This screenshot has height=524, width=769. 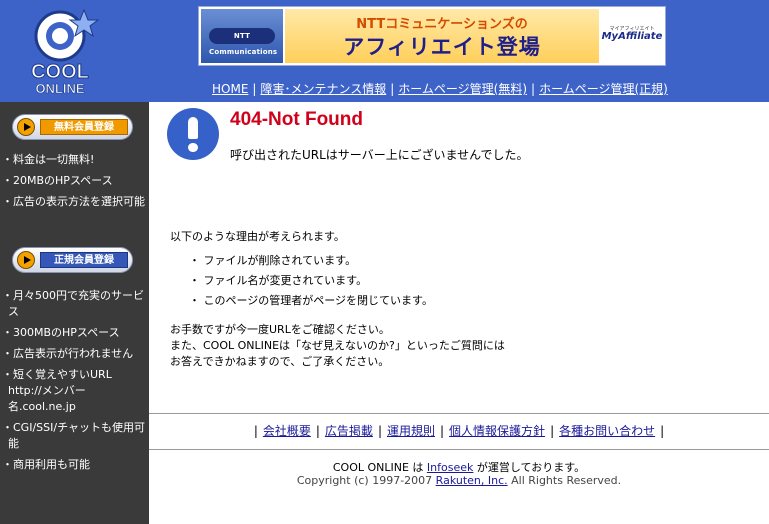 What do you see at coordinates (74, 304) in the screenshot?
I see `list-item: 月々500円で充実のサービス` at bounding box center [74, 304].